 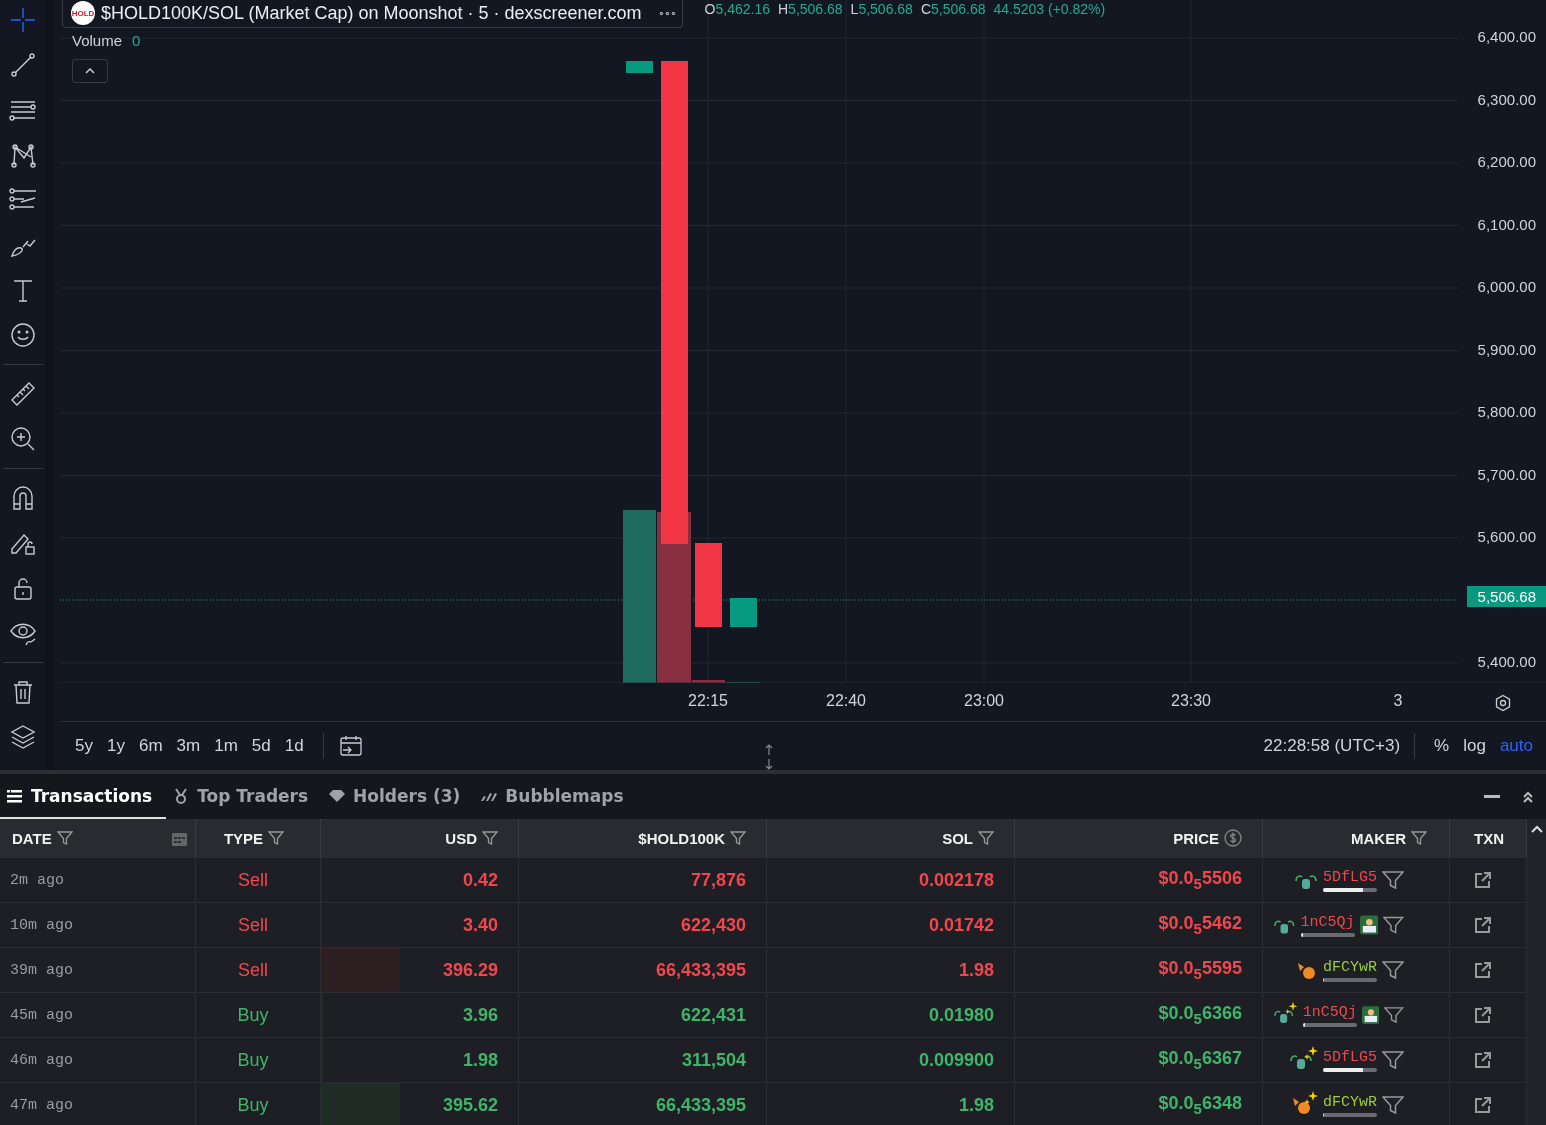 What do you see at coordinates (244, 796) in the screenshot?
I see `panel-tab: Top Traders` at bounding box center [244, 796].